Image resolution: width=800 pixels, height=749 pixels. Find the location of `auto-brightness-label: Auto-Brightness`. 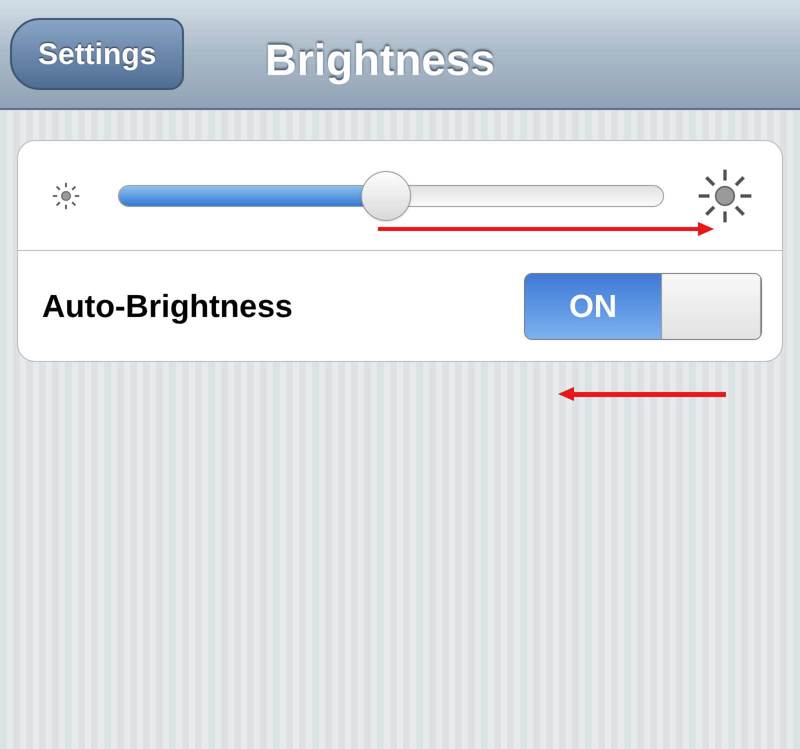

auto-brightness-label: Auto-Brightness is located at coordinates (167, 306).